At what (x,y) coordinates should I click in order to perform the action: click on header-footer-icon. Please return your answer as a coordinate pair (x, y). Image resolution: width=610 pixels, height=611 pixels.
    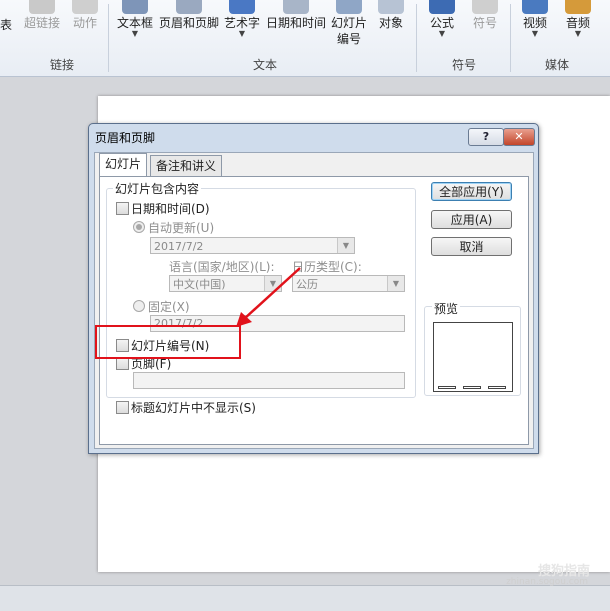
    Looking at the image, I should click on (189, 7).